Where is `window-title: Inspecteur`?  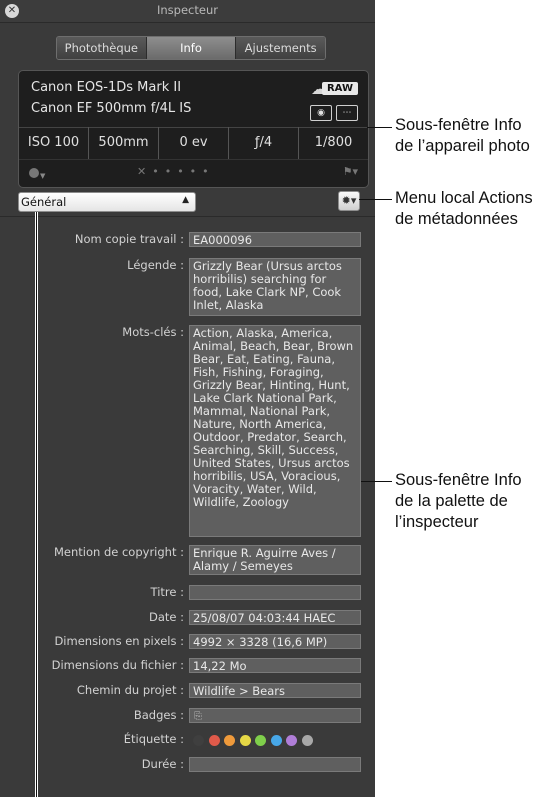 window-title: Inspecteur is located at coordinates (187, 10).